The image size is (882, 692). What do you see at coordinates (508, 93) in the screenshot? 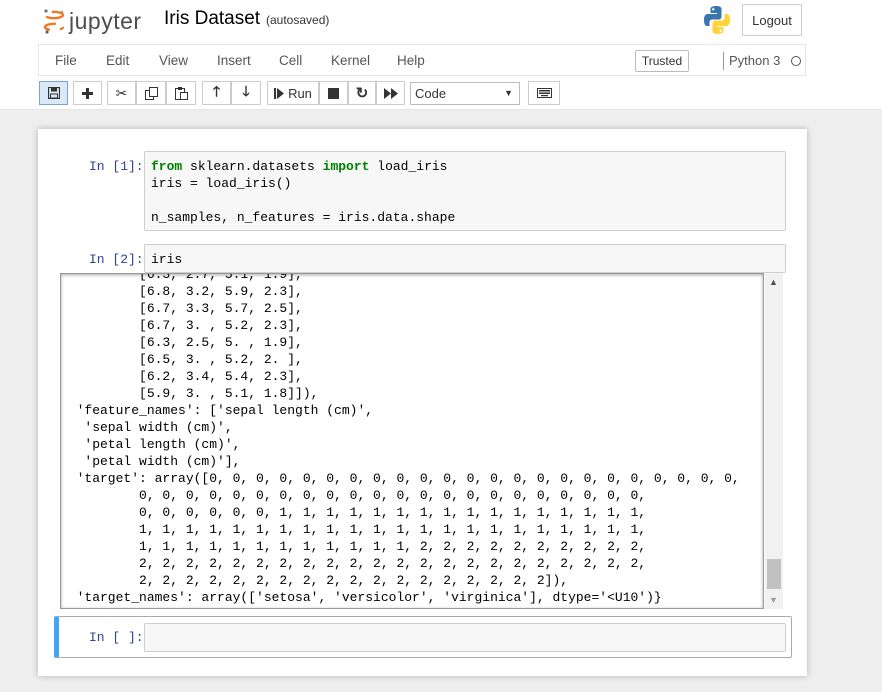
I see `chevron-down-icon: ▼` at bounding box center [508, 93].